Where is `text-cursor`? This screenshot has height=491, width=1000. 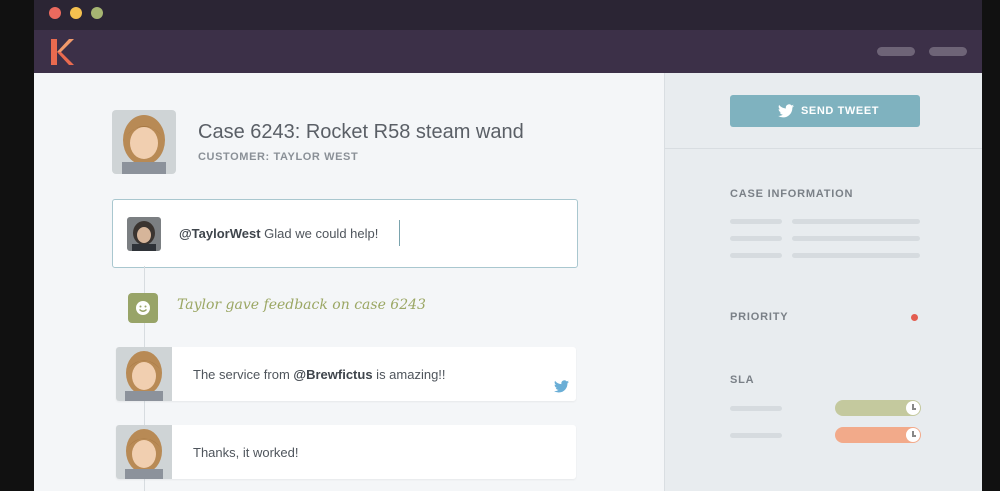 text-cursor is located at coordinates (399, 233).